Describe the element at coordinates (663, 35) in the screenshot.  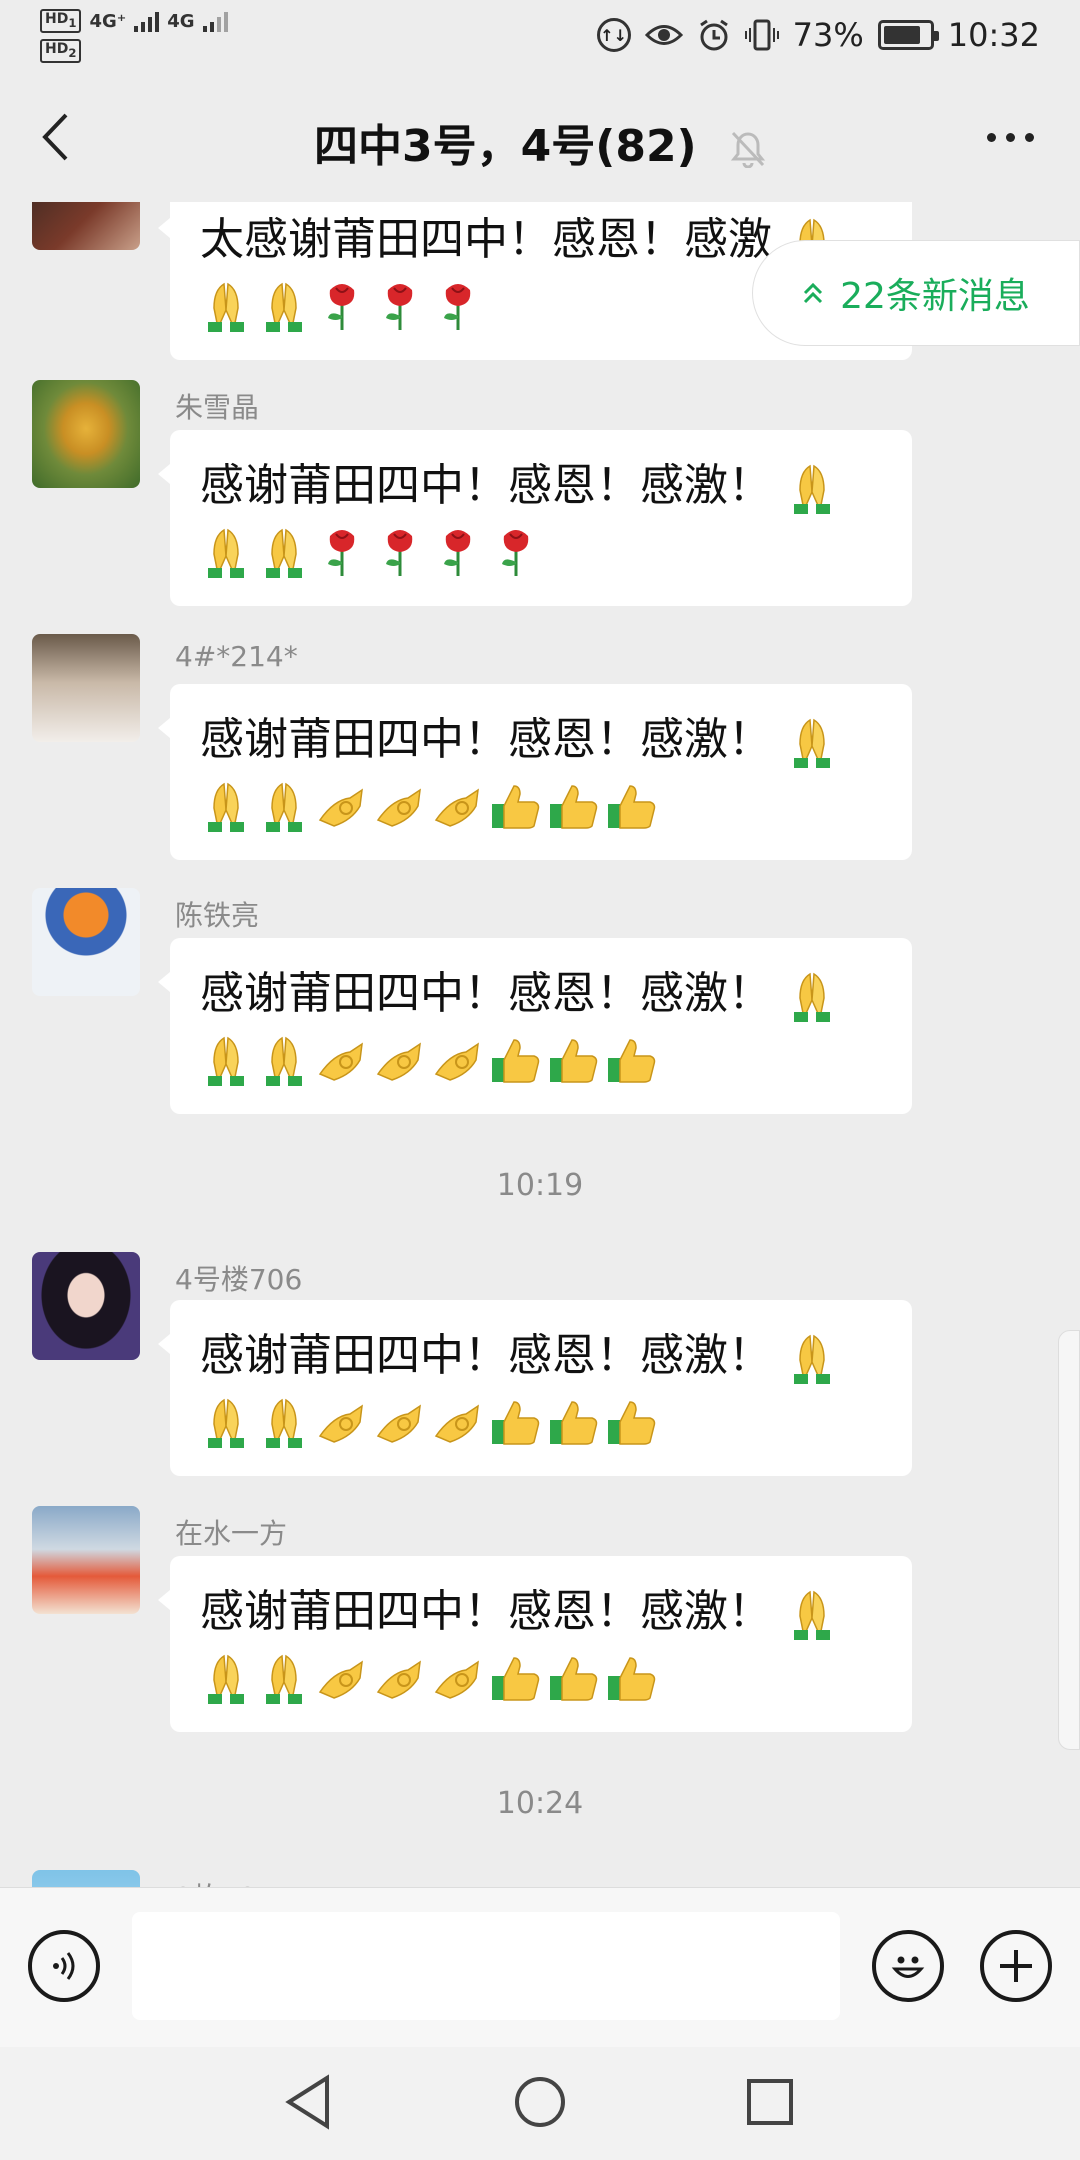
I see `eye-icon` at that location.